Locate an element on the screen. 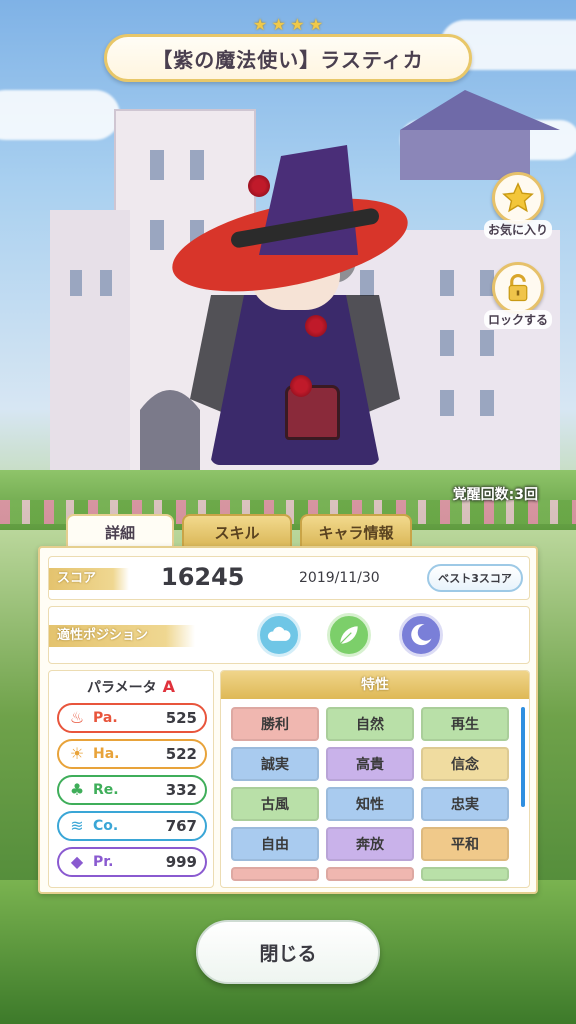 The height and width of the screenshot is (1024, 576). position-label: 適性ポジション is located at coordinates (122, 636).